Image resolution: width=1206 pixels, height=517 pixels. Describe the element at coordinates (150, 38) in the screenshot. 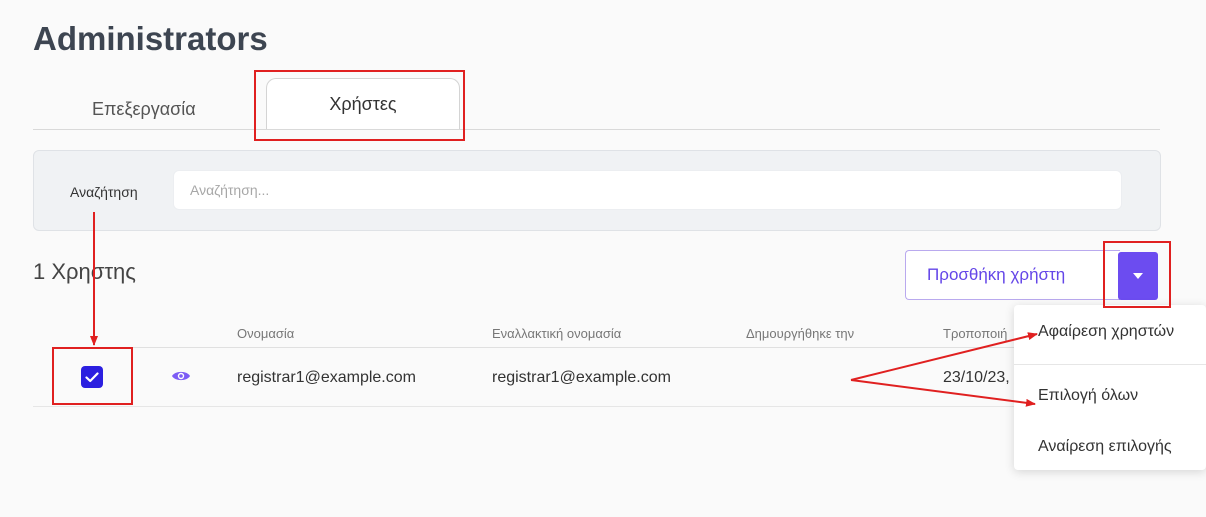

I see `page-title: Administrators` at that location.